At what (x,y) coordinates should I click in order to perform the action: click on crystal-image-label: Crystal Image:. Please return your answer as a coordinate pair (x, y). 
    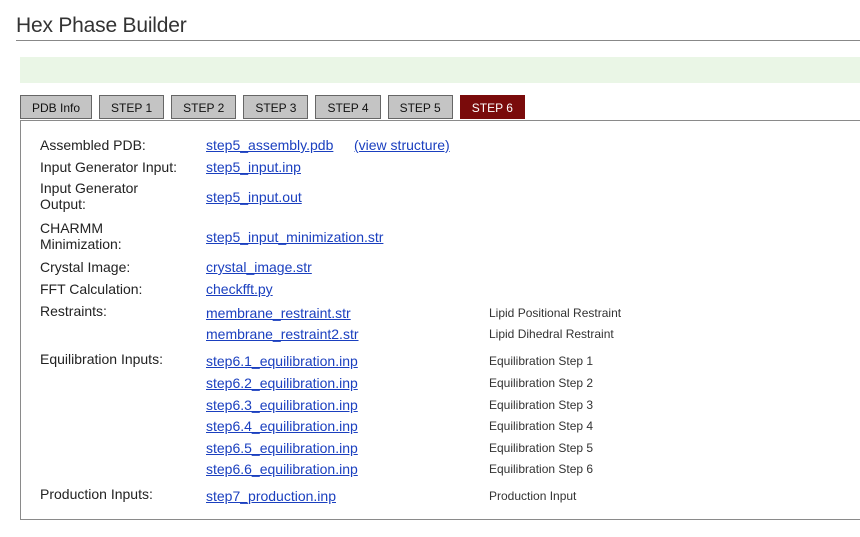
    Looking at the image, I should click on (85, 267).